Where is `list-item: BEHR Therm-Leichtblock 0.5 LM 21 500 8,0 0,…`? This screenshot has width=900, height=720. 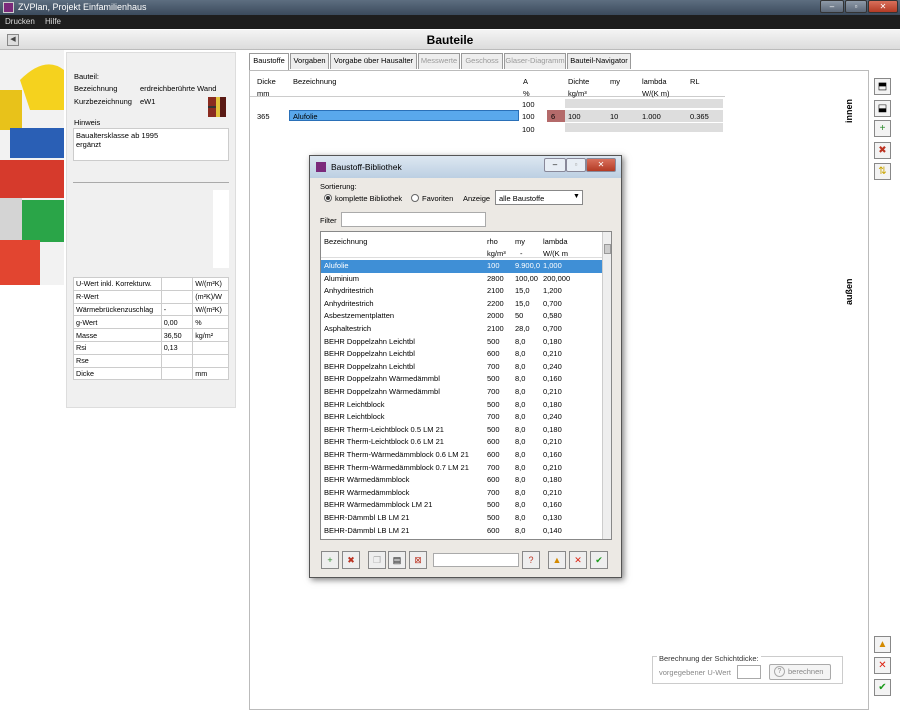 list-item: BEHR Therm-Leichtblock 0.5 LM 21 500 8,0 0,… is located at coordinates (462, 430).